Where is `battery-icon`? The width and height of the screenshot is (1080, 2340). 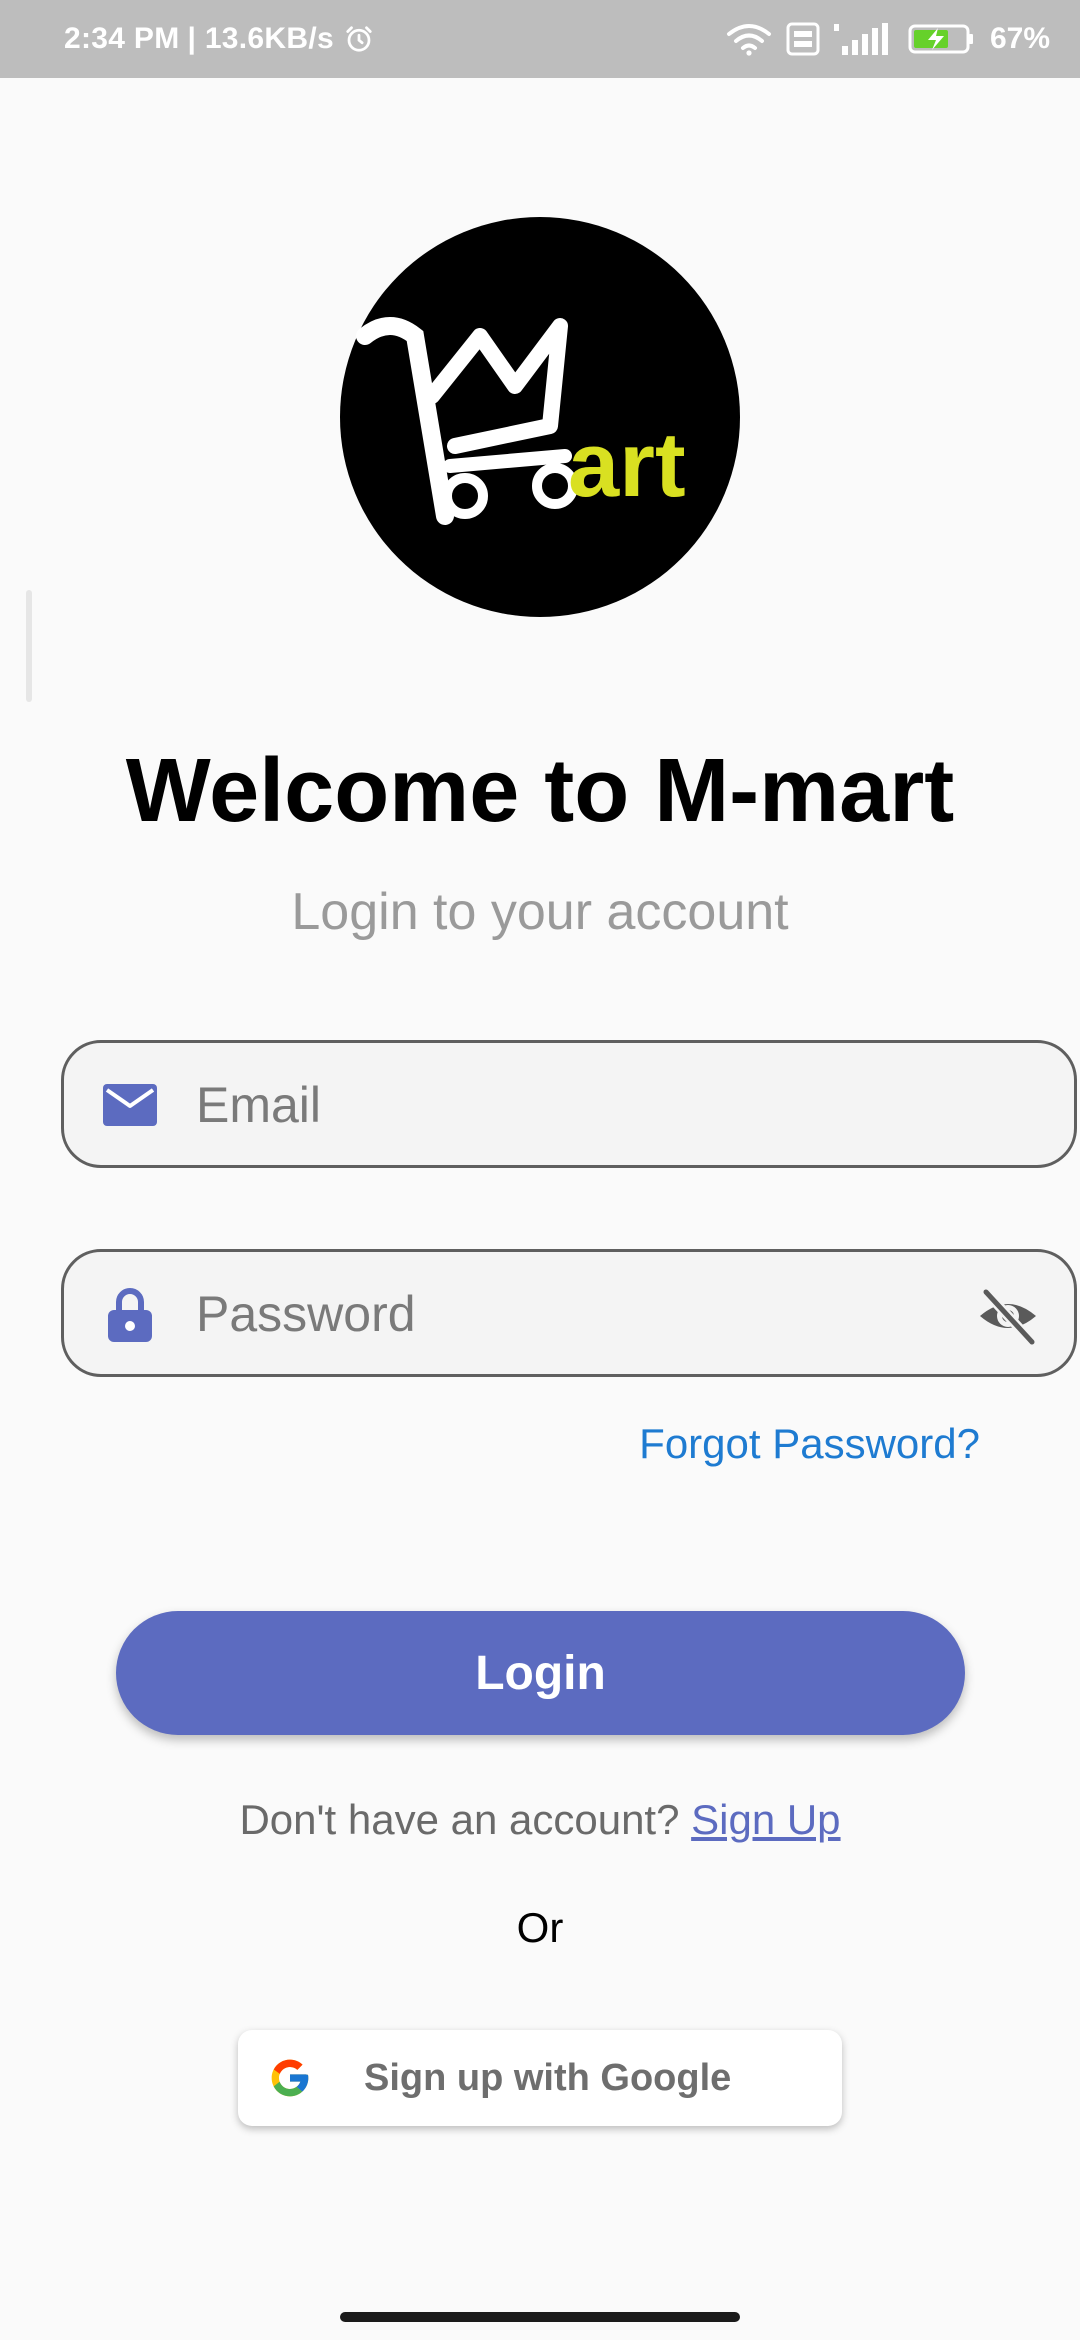 battery-icon is located at coordinates (940, 39).